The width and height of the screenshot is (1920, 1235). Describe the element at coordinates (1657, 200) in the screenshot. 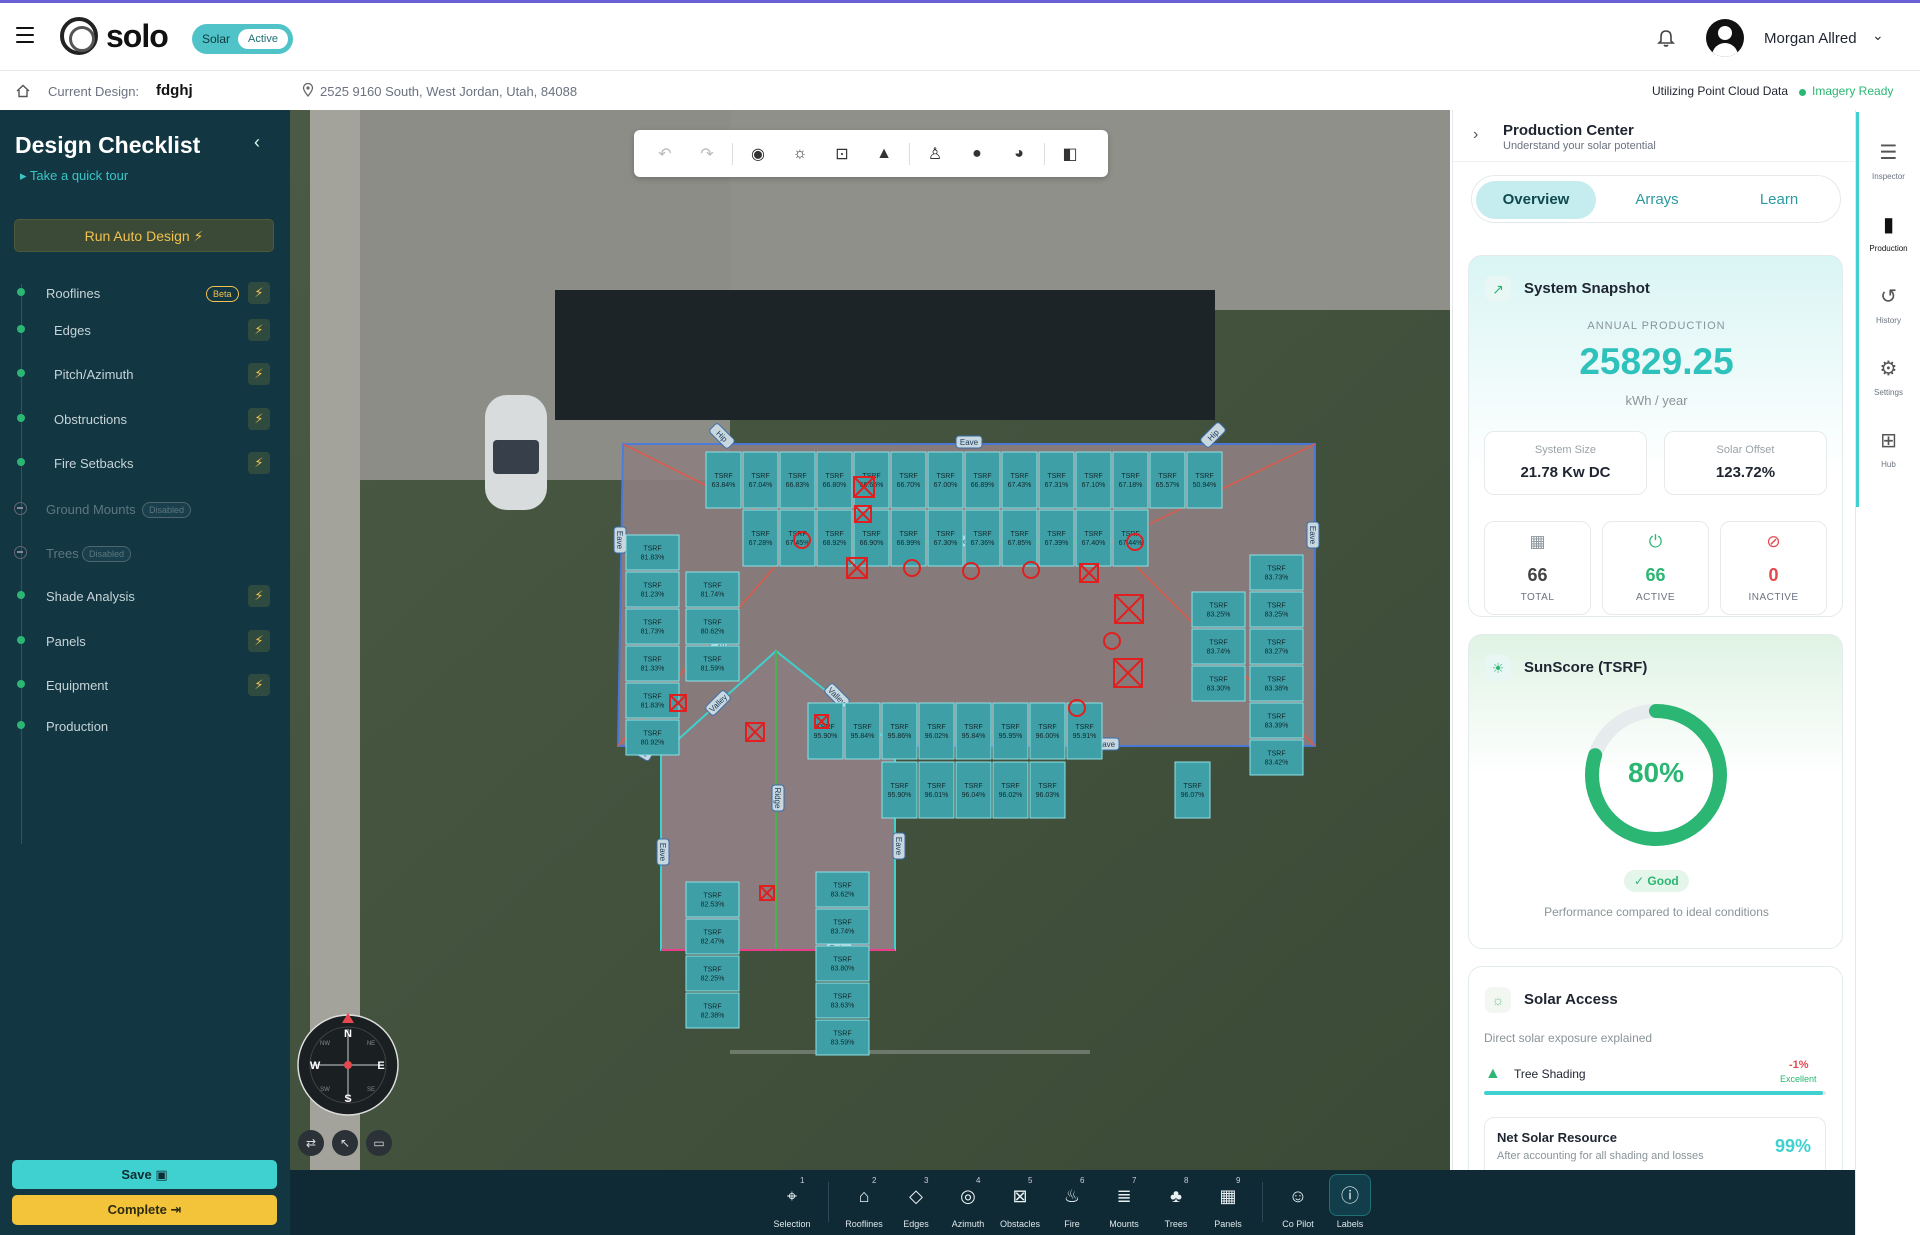

I see `tab-arrays: Arrays` at that location.